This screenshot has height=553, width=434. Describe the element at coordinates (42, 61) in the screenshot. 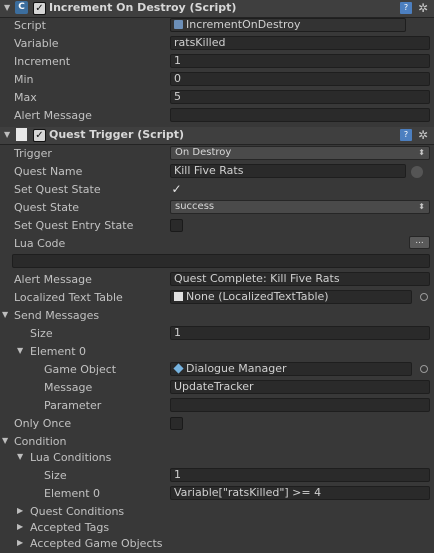

I see `increment-label: Increment` at that location.